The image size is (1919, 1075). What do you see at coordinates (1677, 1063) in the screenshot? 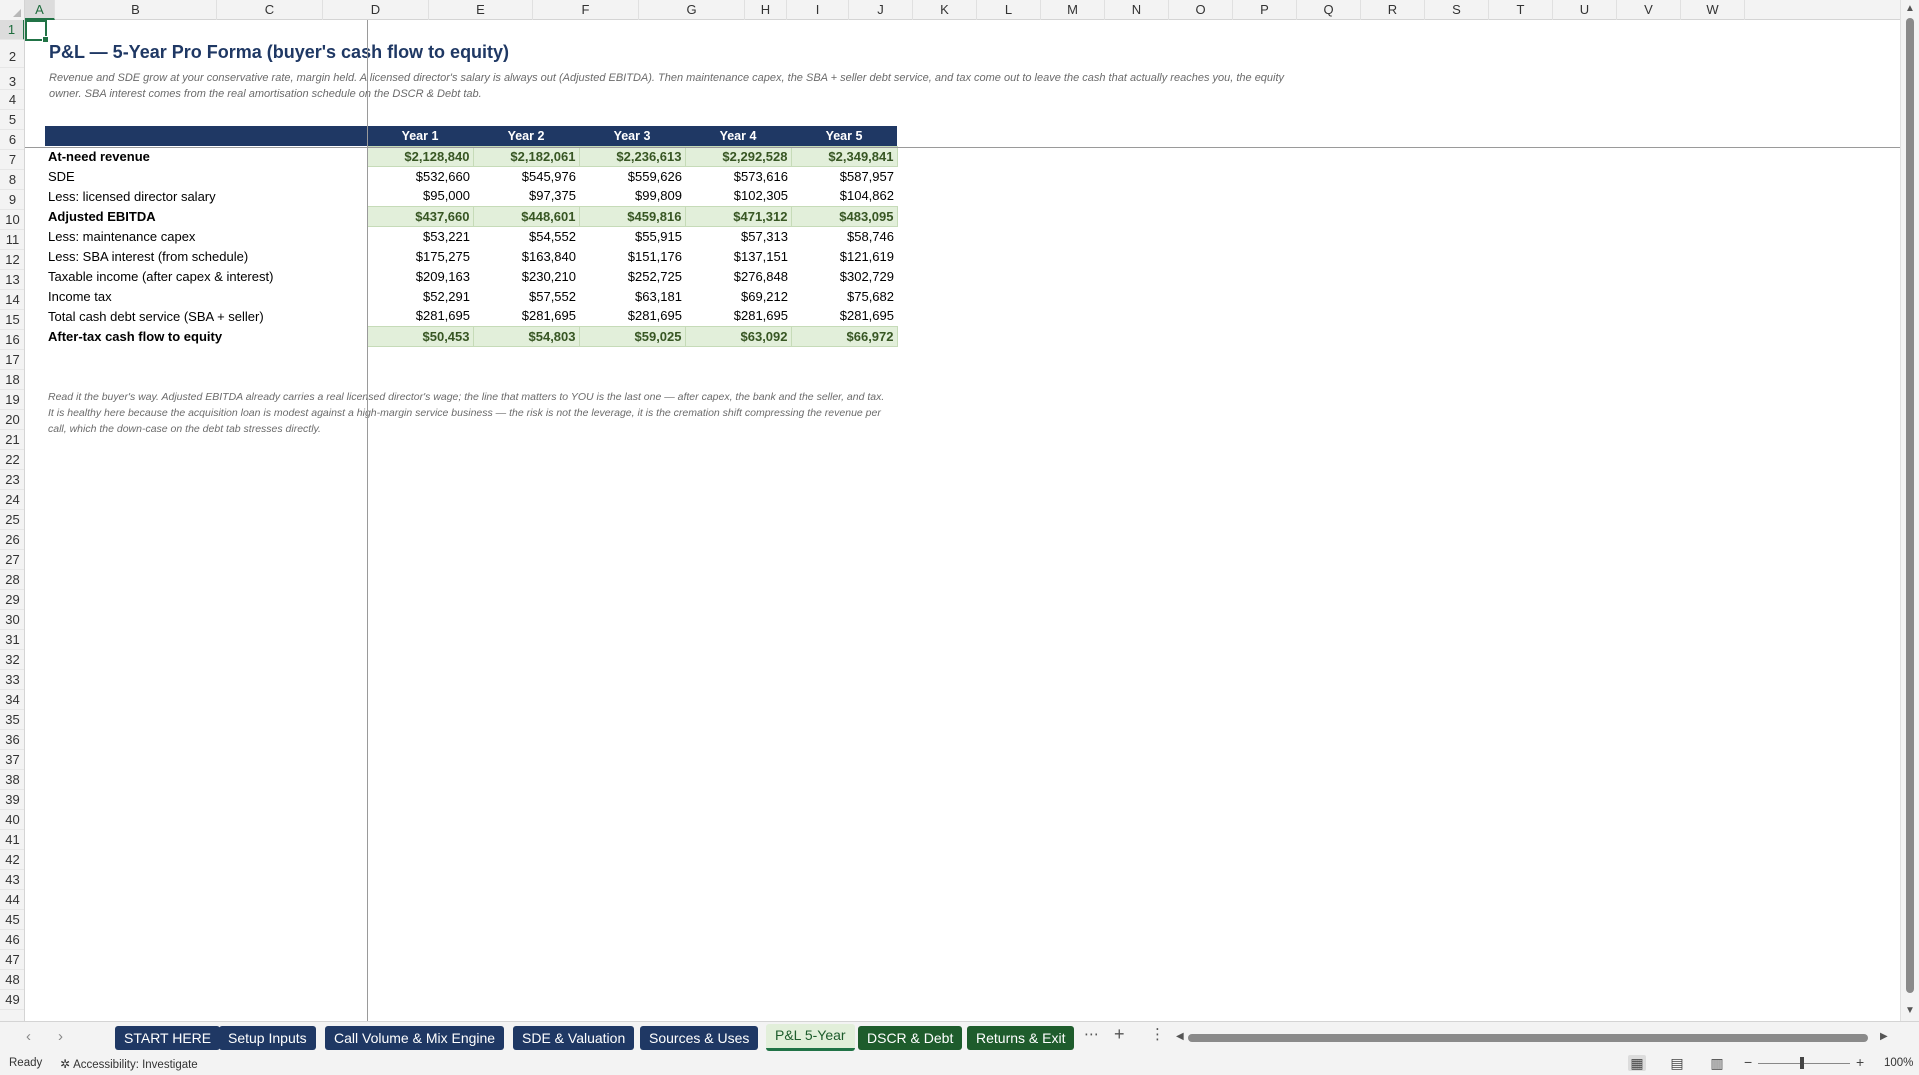
I see `page-layout-view-icon: ▤` at bounding box center [1677, 1063].